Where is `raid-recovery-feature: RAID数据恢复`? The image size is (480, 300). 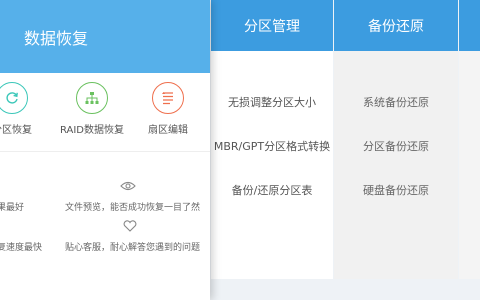
raid-recovery-feature: RAID数据恢复 is located at coordinates (92, 109).